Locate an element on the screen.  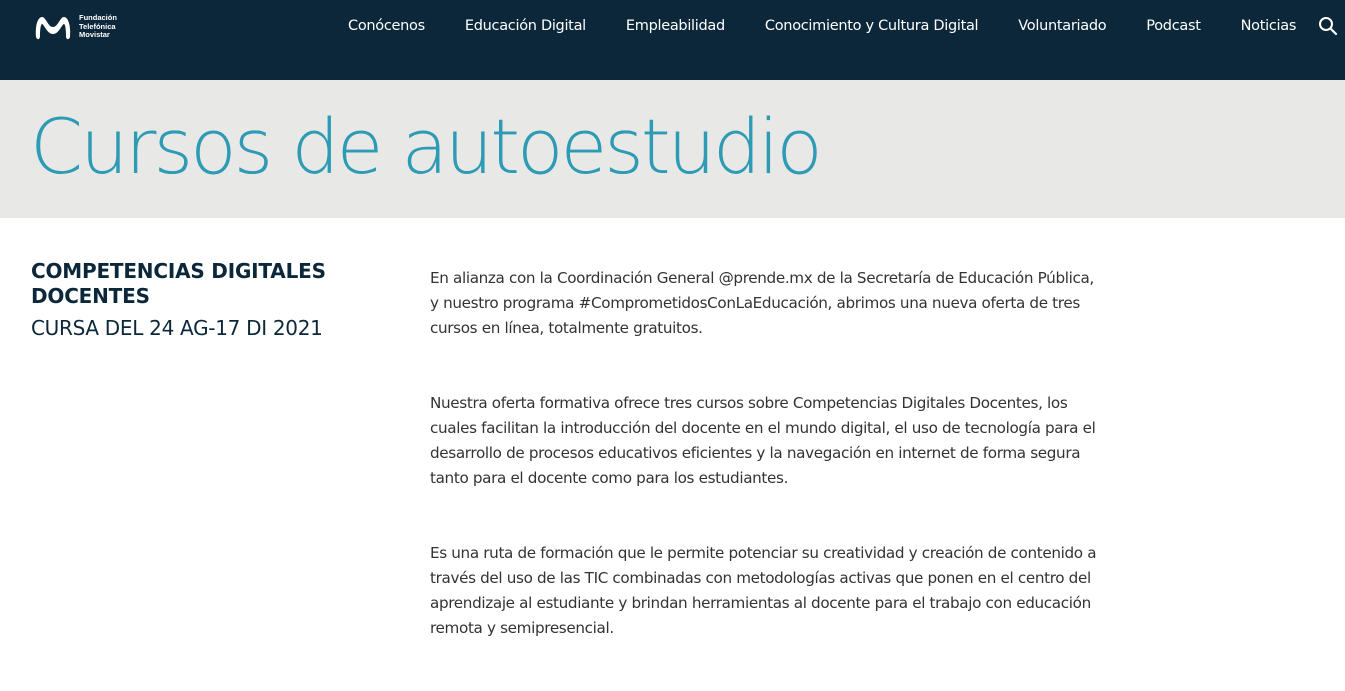
nav-item-voluntariado: Voluntariado is located at coordinates (1062, 26).